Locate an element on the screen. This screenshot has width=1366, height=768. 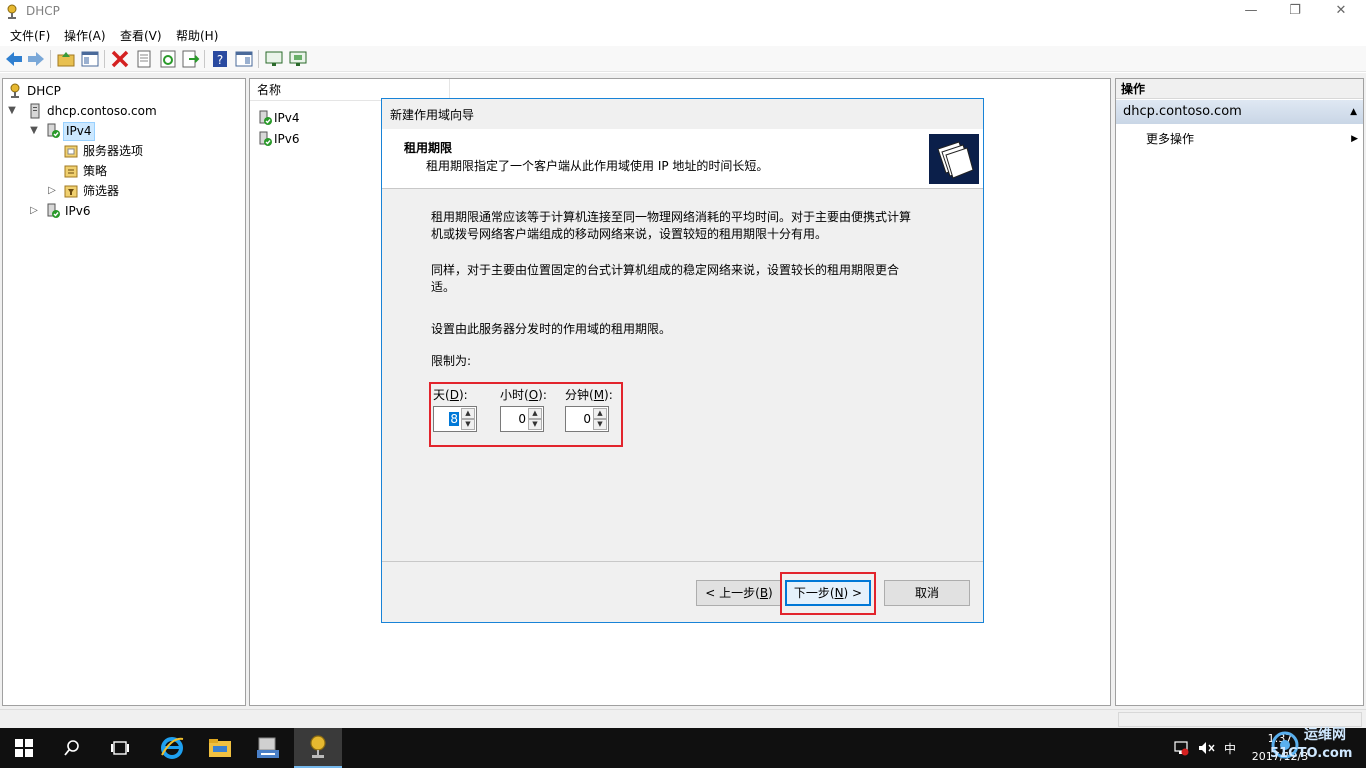
show-hide-action-icon is located at coordinates (244, 59).